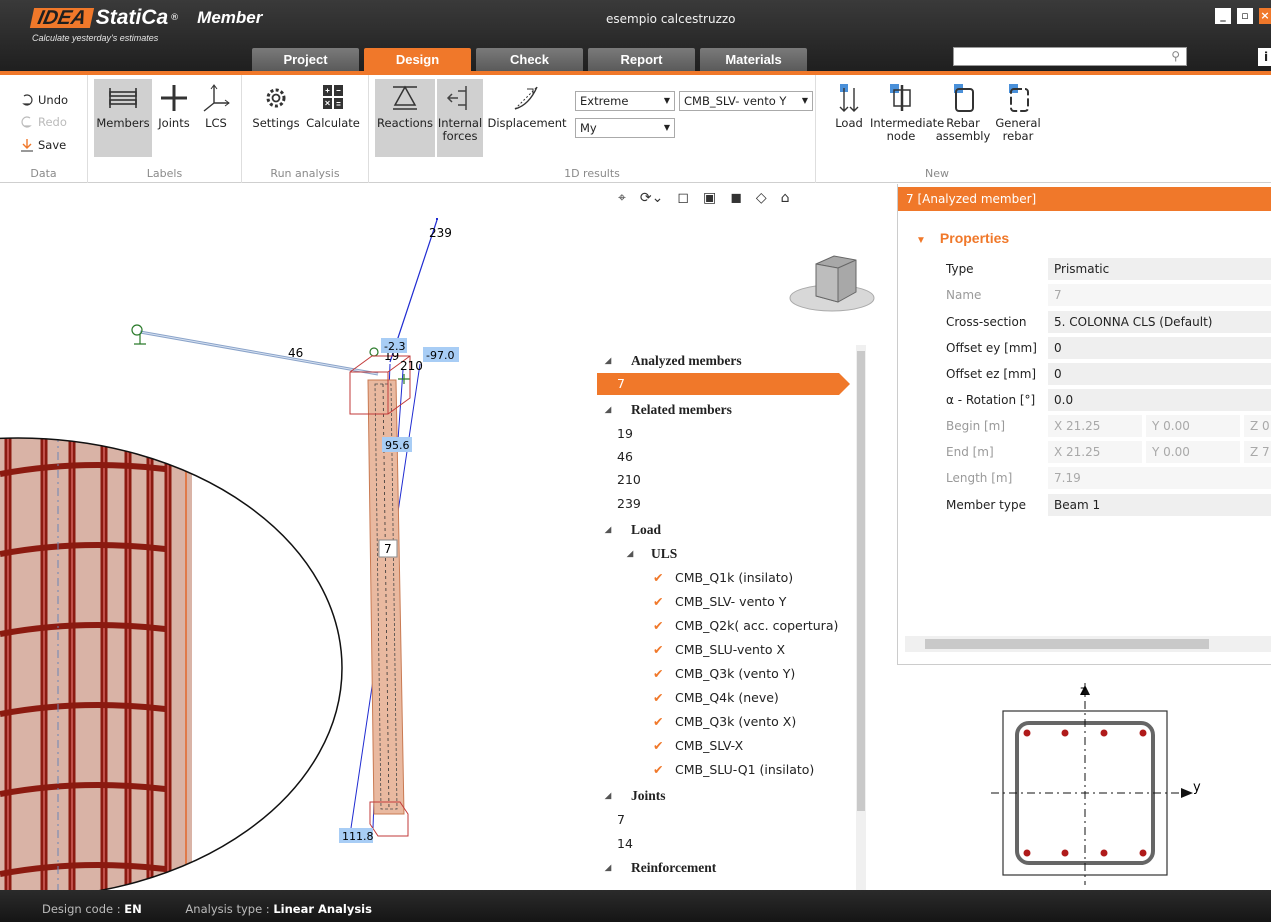 The image size is (1271, 922). I want to click on begin-z-field: Z 0, so click(1257, 426).